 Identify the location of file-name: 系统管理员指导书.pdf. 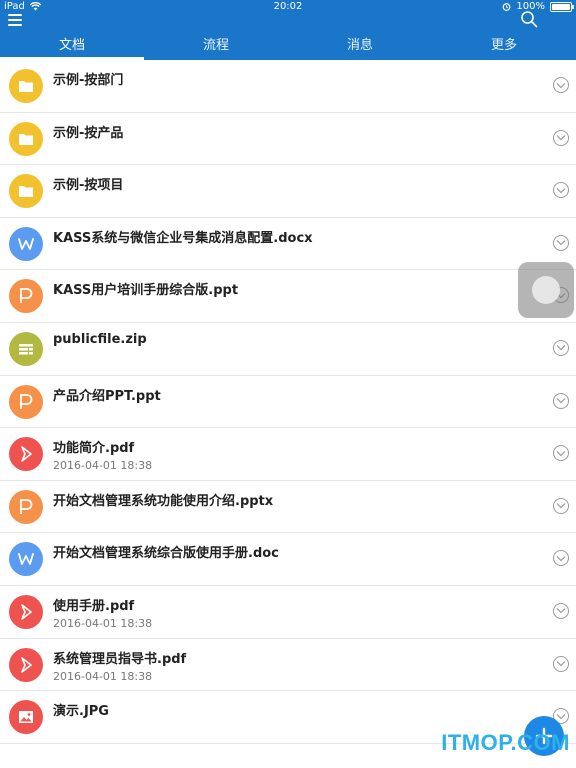
(120, 659).